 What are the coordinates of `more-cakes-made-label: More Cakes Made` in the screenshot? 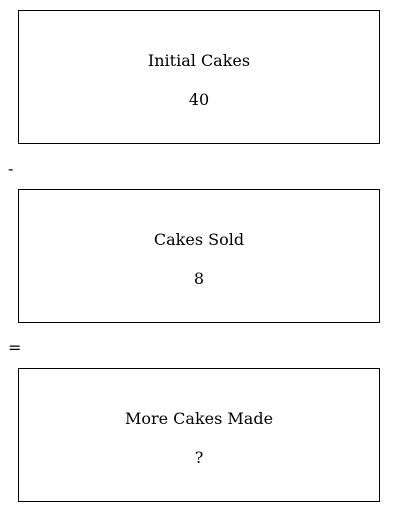 It's located at (199, 418).